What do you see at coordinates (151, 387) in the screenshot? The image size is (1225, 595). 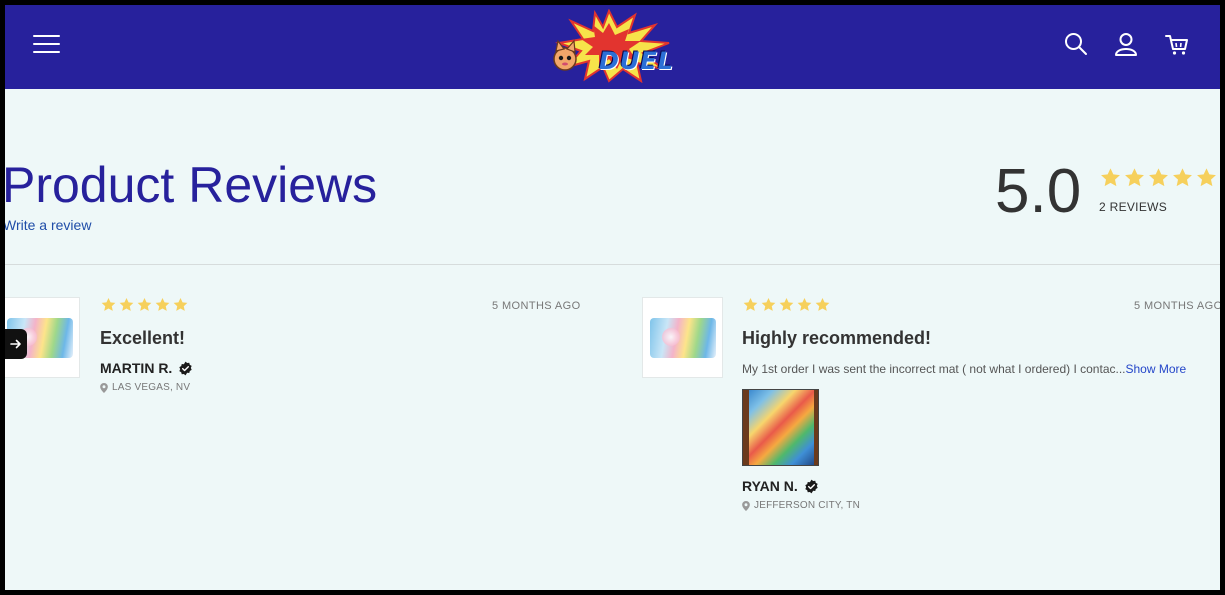 I see `location-text: LAS VEGAS, NV` at bounding box center [151, 387].